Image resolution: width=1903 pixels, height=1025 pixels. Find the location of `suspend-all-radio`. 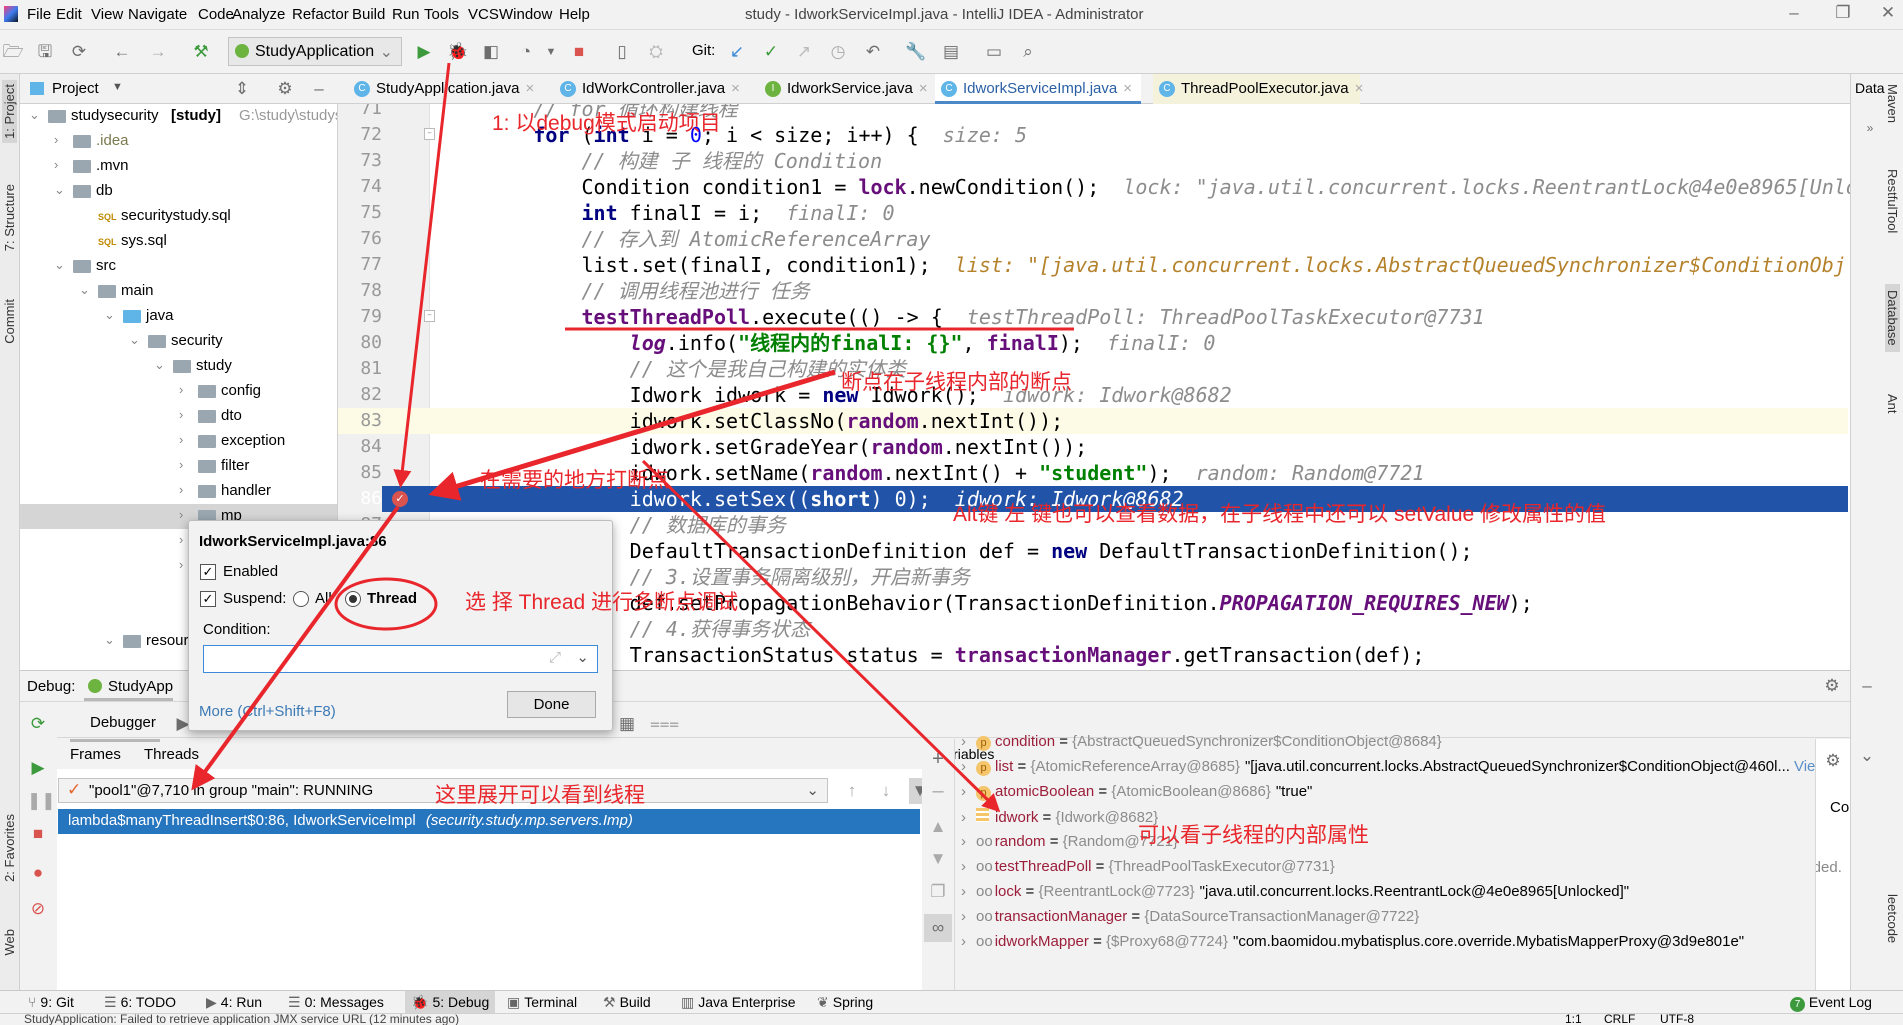

suspend-all-radio is located at coordinates (301, 599).